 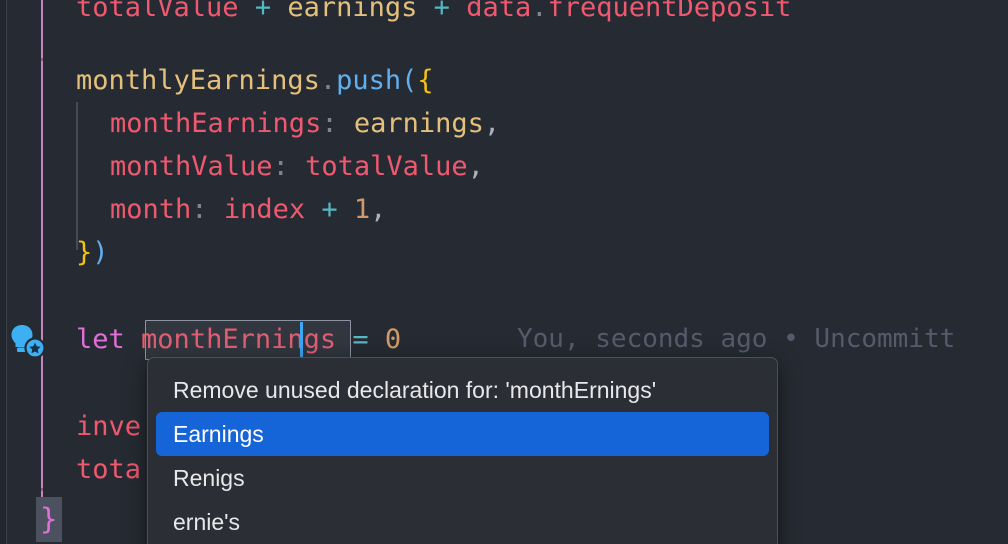 What do you see at coordinates (499, 11) in the screenshot?
I see `code-token: data` at bounding box center [499, 11].